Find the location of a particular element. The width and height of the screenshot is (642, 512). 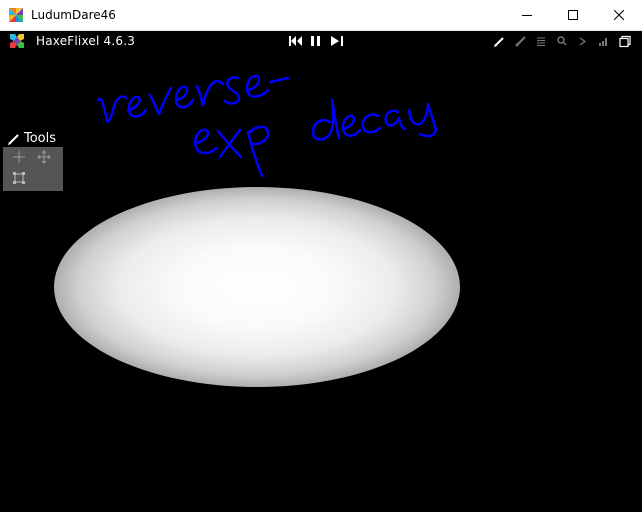

tools-window-title: Tools is located at coordinates (40, 138).